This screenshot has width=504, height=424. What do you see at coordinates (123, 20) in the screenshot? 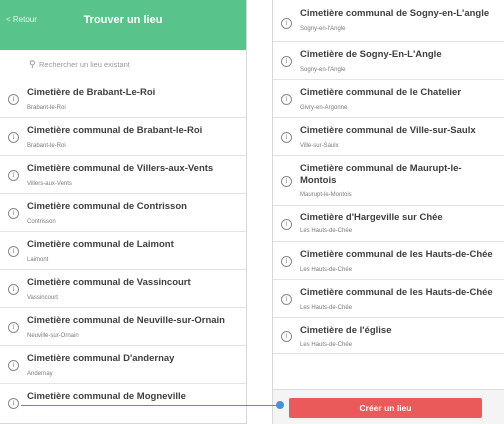
I see `page-title: Trouver un lieu` at bounding box center [123, 20].